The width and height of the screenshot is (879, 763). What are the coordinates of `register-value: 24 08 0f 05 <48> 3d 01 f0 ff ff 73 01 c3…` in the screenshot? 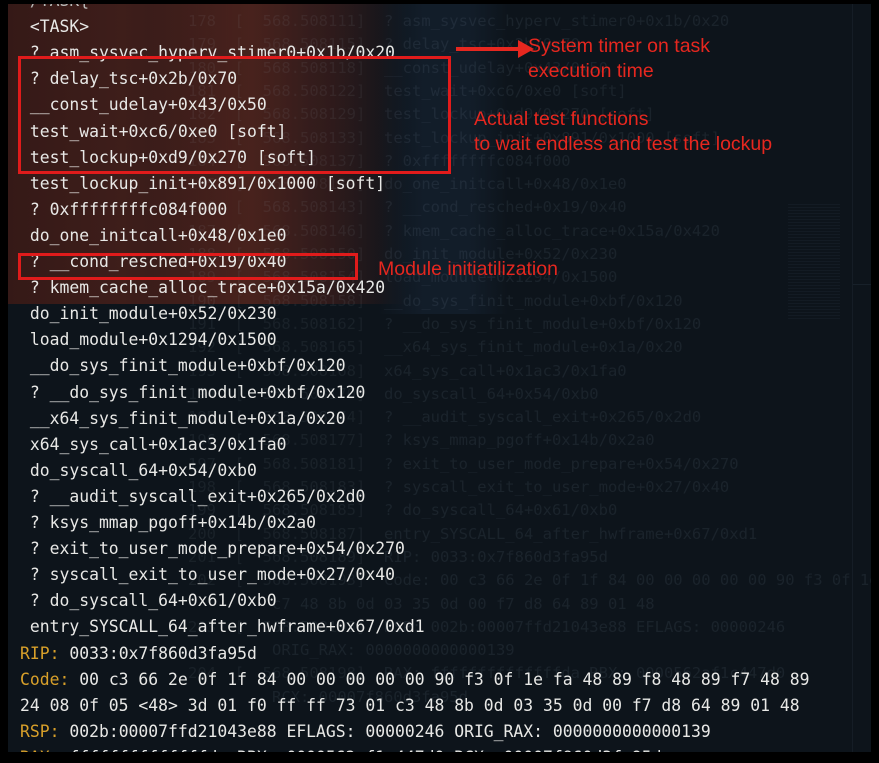 It's located at (410, 705).